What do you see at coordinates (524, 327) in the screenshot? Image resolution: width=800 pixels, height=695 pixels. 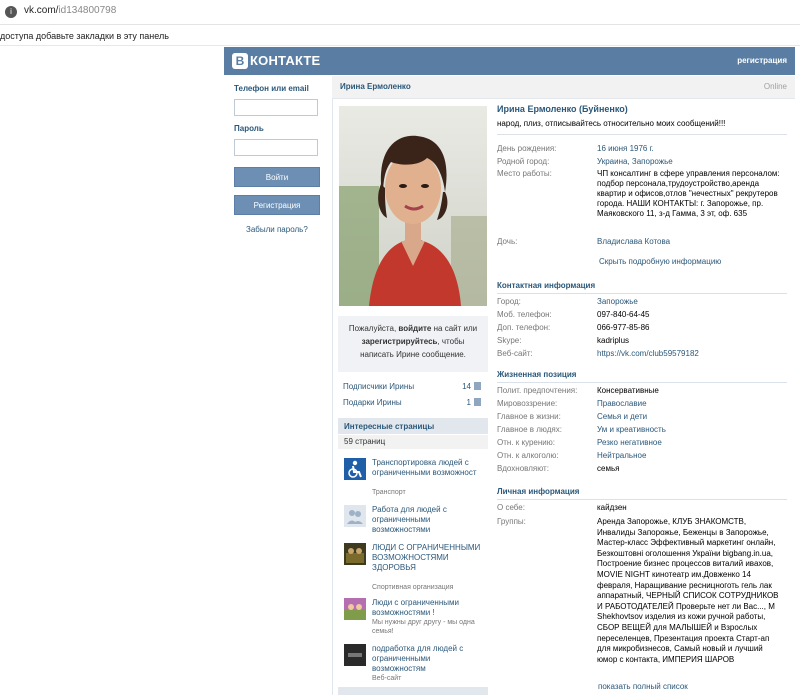 I see `info-key: Доп. телефон:` at bounding box center [524, 327].